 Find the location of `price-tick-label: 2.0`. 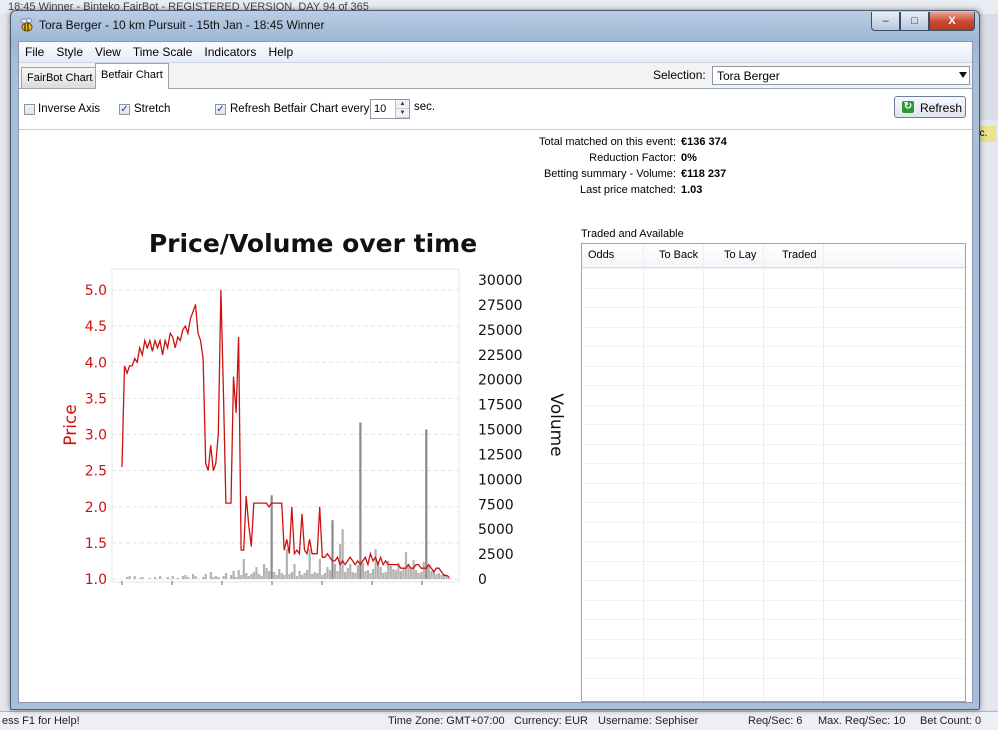

price-tick-label: 2.0 is located at coordinates (96, 508).